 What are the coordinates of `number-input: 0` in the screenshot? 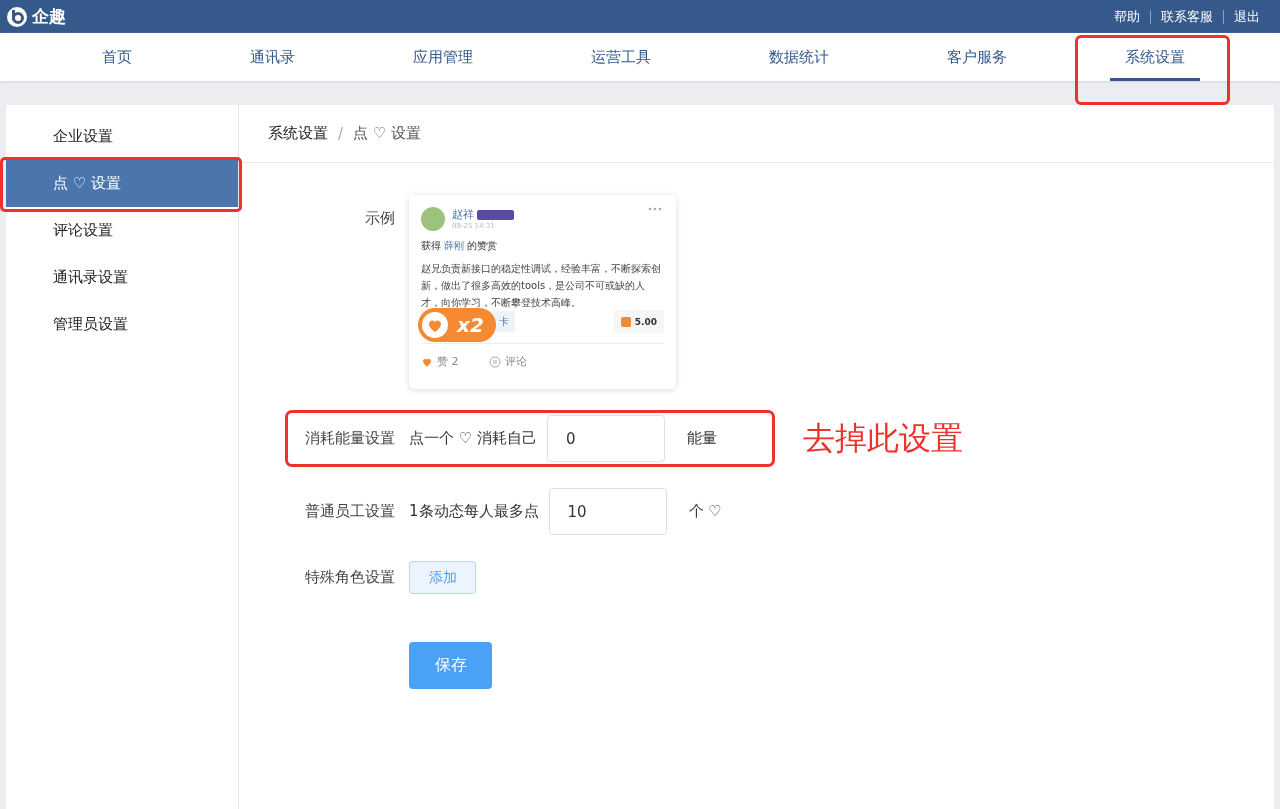 It's located at (606, 438).